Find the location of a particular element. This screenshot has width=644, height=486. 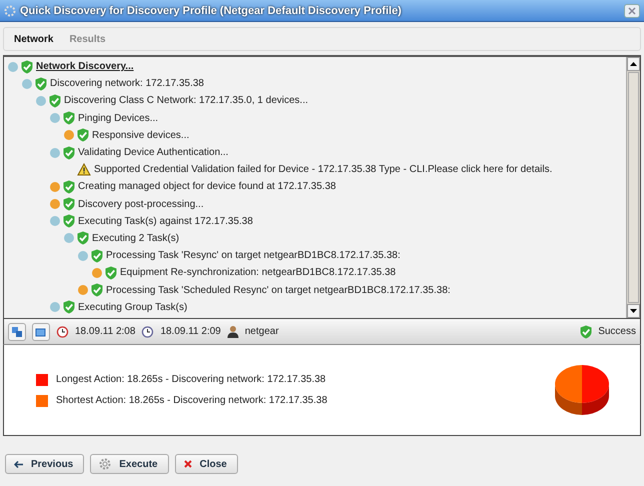

clock-icon is located at coordinates (147, 331).